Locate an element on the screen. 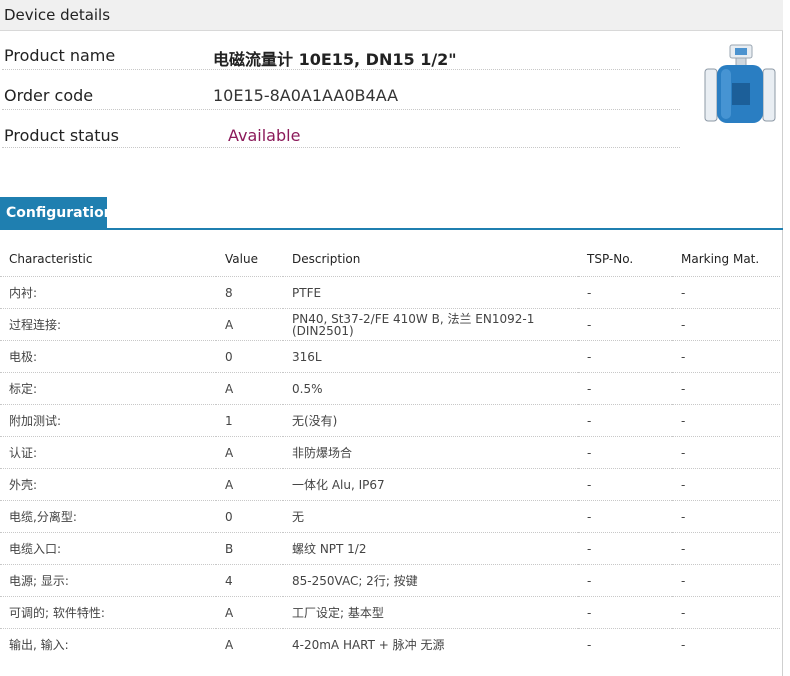 The image size is (790, 676). tab-configuration-label: Configuration is located at coordinates (60, 213).